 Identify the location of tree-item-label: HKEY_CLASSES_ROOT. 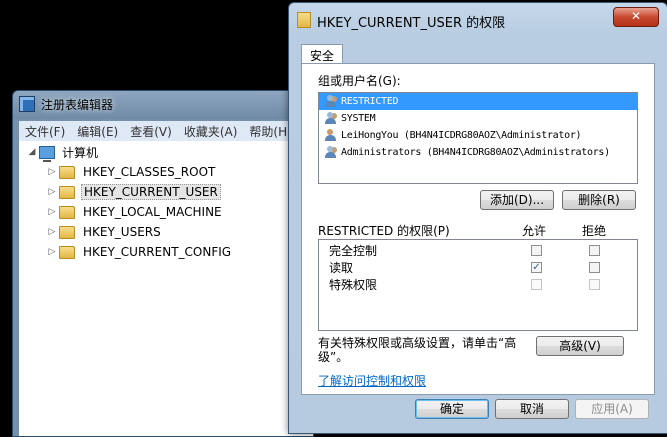
(149, 172).